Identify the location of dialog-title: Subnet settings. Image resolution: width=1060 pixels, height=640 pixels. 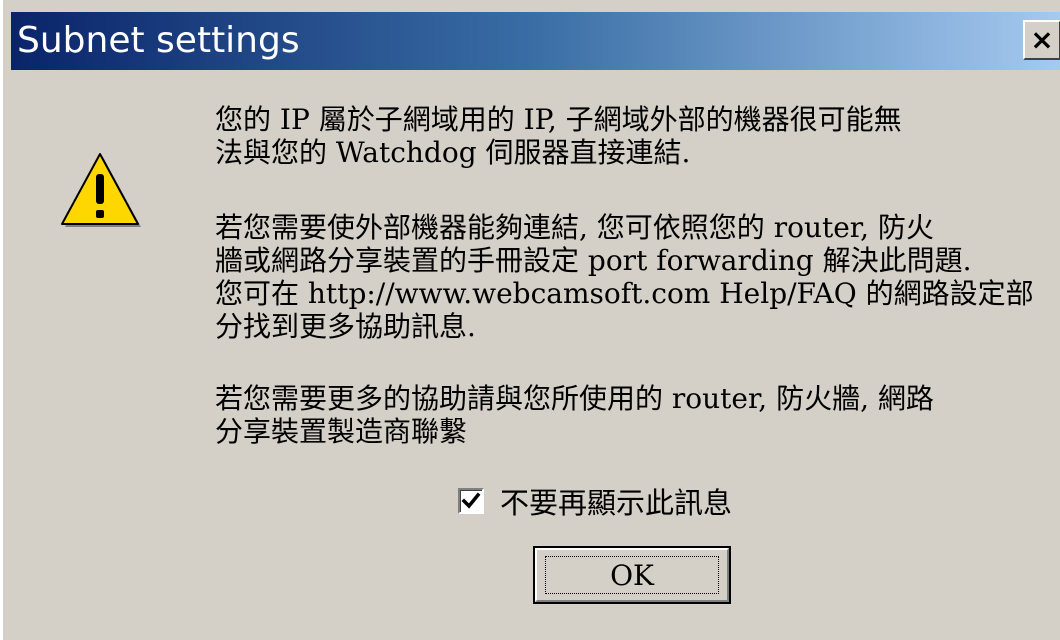
(158, 40).